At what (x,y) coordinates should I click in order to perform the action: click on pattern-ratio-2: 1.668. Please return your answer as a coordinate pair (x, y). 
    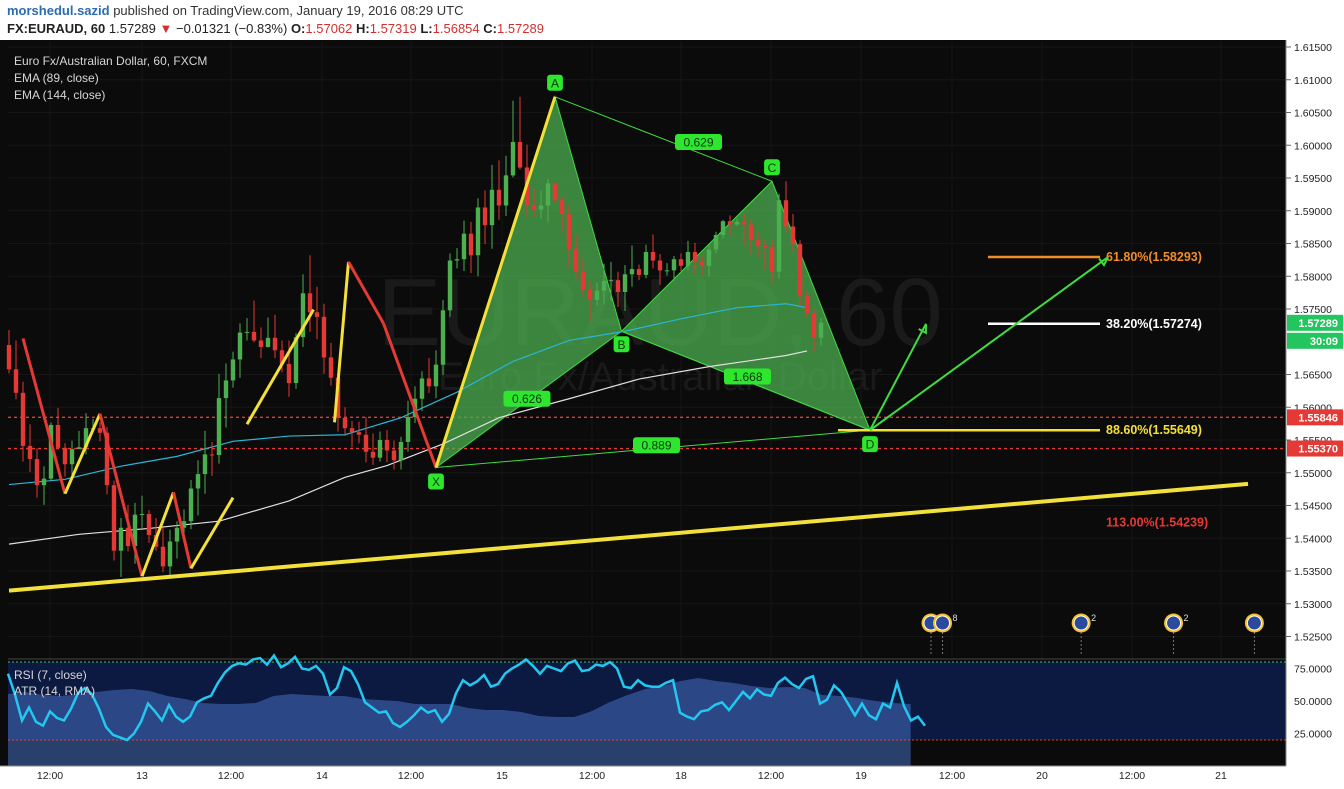
    Looking at the image, I should click on (747, 377).